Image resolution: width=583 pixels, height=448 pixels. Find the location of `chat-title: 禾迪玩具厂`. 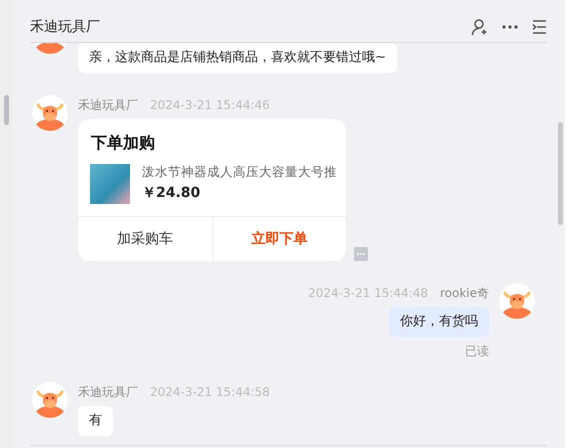

chat-title: 禾迪玩具厂 is located at coordinates (65, 27).